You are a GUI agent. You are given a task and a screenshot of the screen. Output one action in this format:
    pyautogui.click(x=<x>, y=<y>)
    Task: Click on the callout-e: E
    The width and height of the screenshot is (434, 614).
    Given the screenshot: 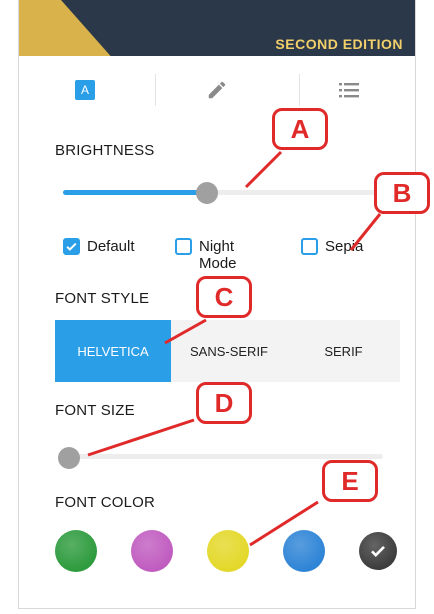 What is the action you would take?
    pyautogui.click(x=350, y=481)
    